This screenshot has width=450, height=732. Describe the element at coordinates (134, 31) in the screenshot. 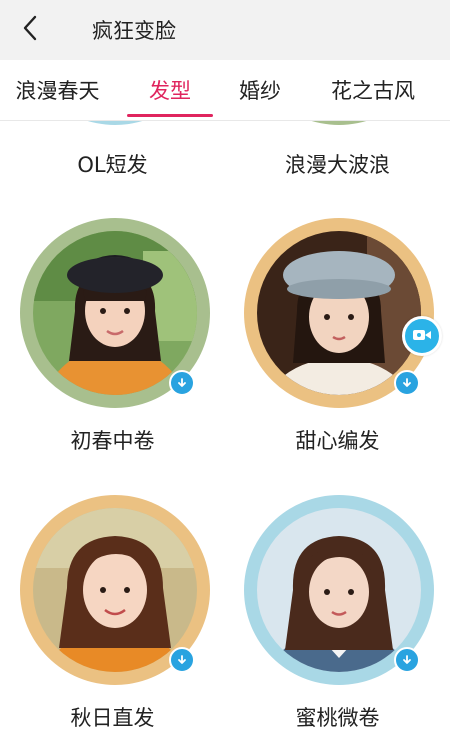

I see `page-title: 疯狂变脸` at that location.